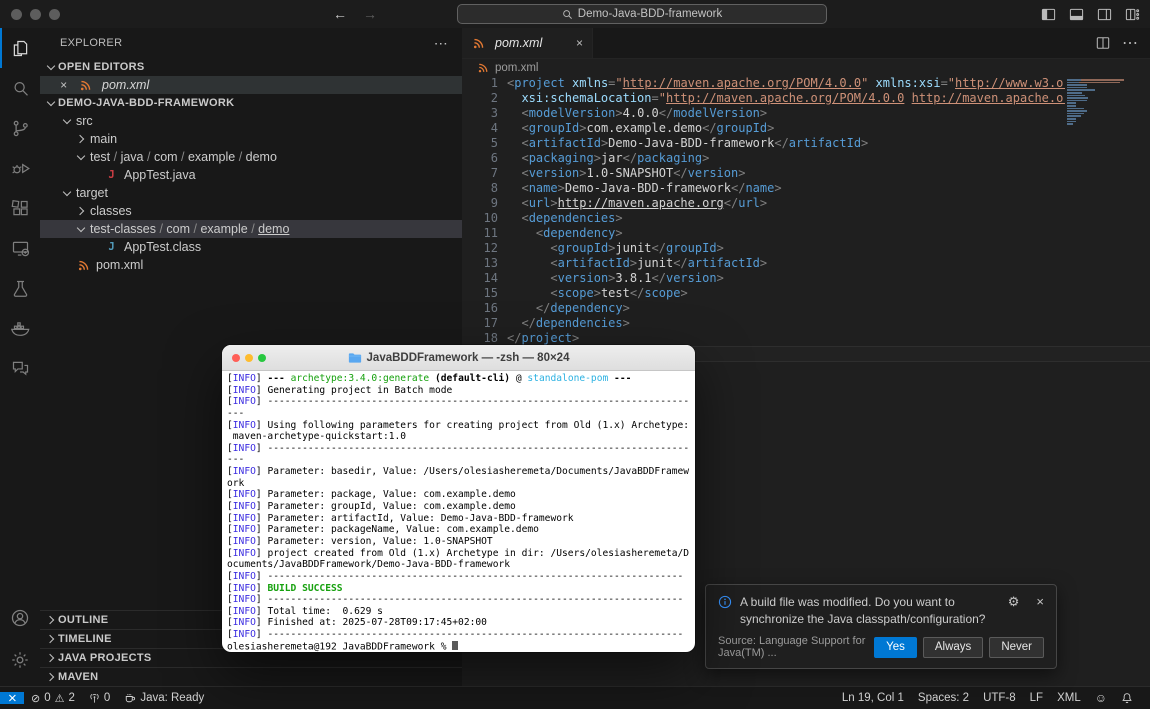 The width and height of the screenshot is (1150, 709). What do you see at coordinates (1040, 601) in the screenshot?
I see `notification-close-icon: ×` at bounding box center [1040, 601].